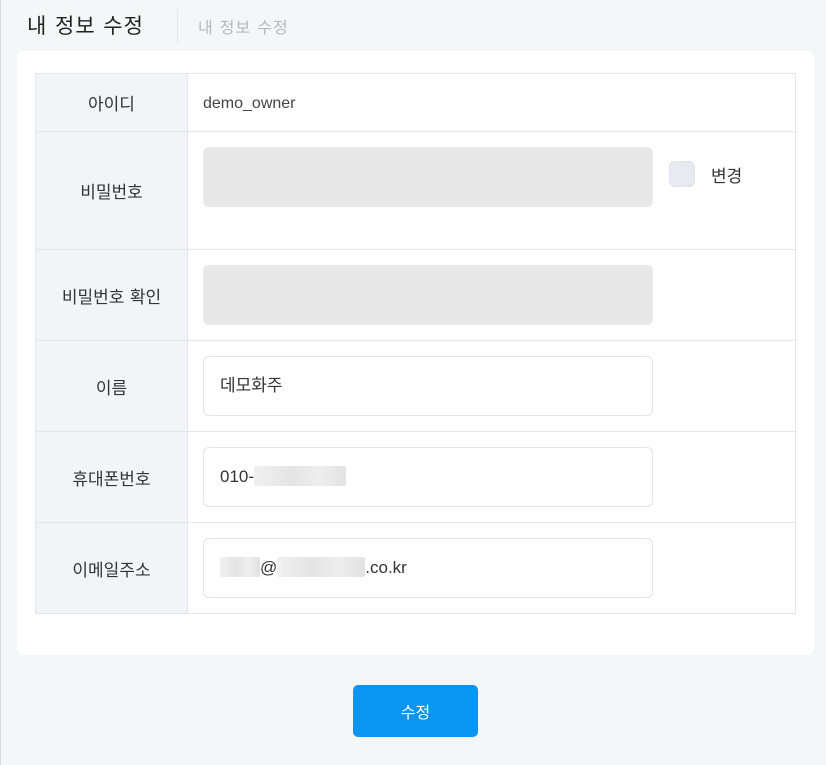 The width and height of the screenshot is (826, 765). Describe the element at coordinates (111, 386) in the screenshot. I see `name-label: 이름` at that location.